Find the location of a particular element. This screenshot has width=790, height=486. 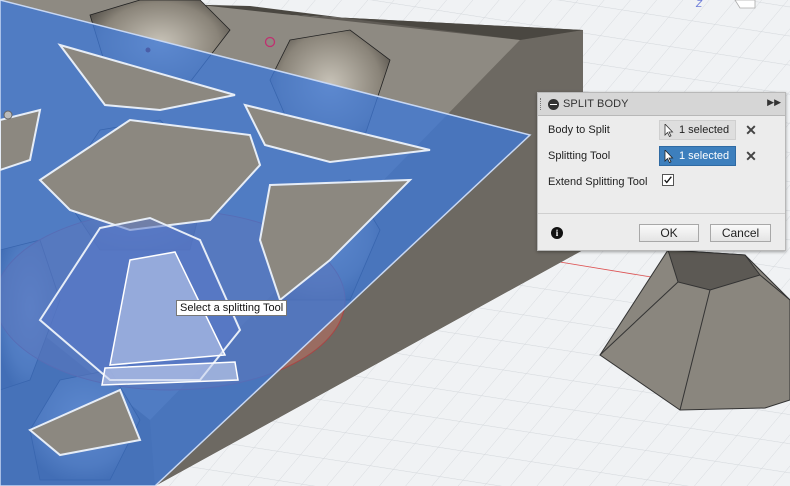

drag-handle-icon is located at coordinates (541, 104).